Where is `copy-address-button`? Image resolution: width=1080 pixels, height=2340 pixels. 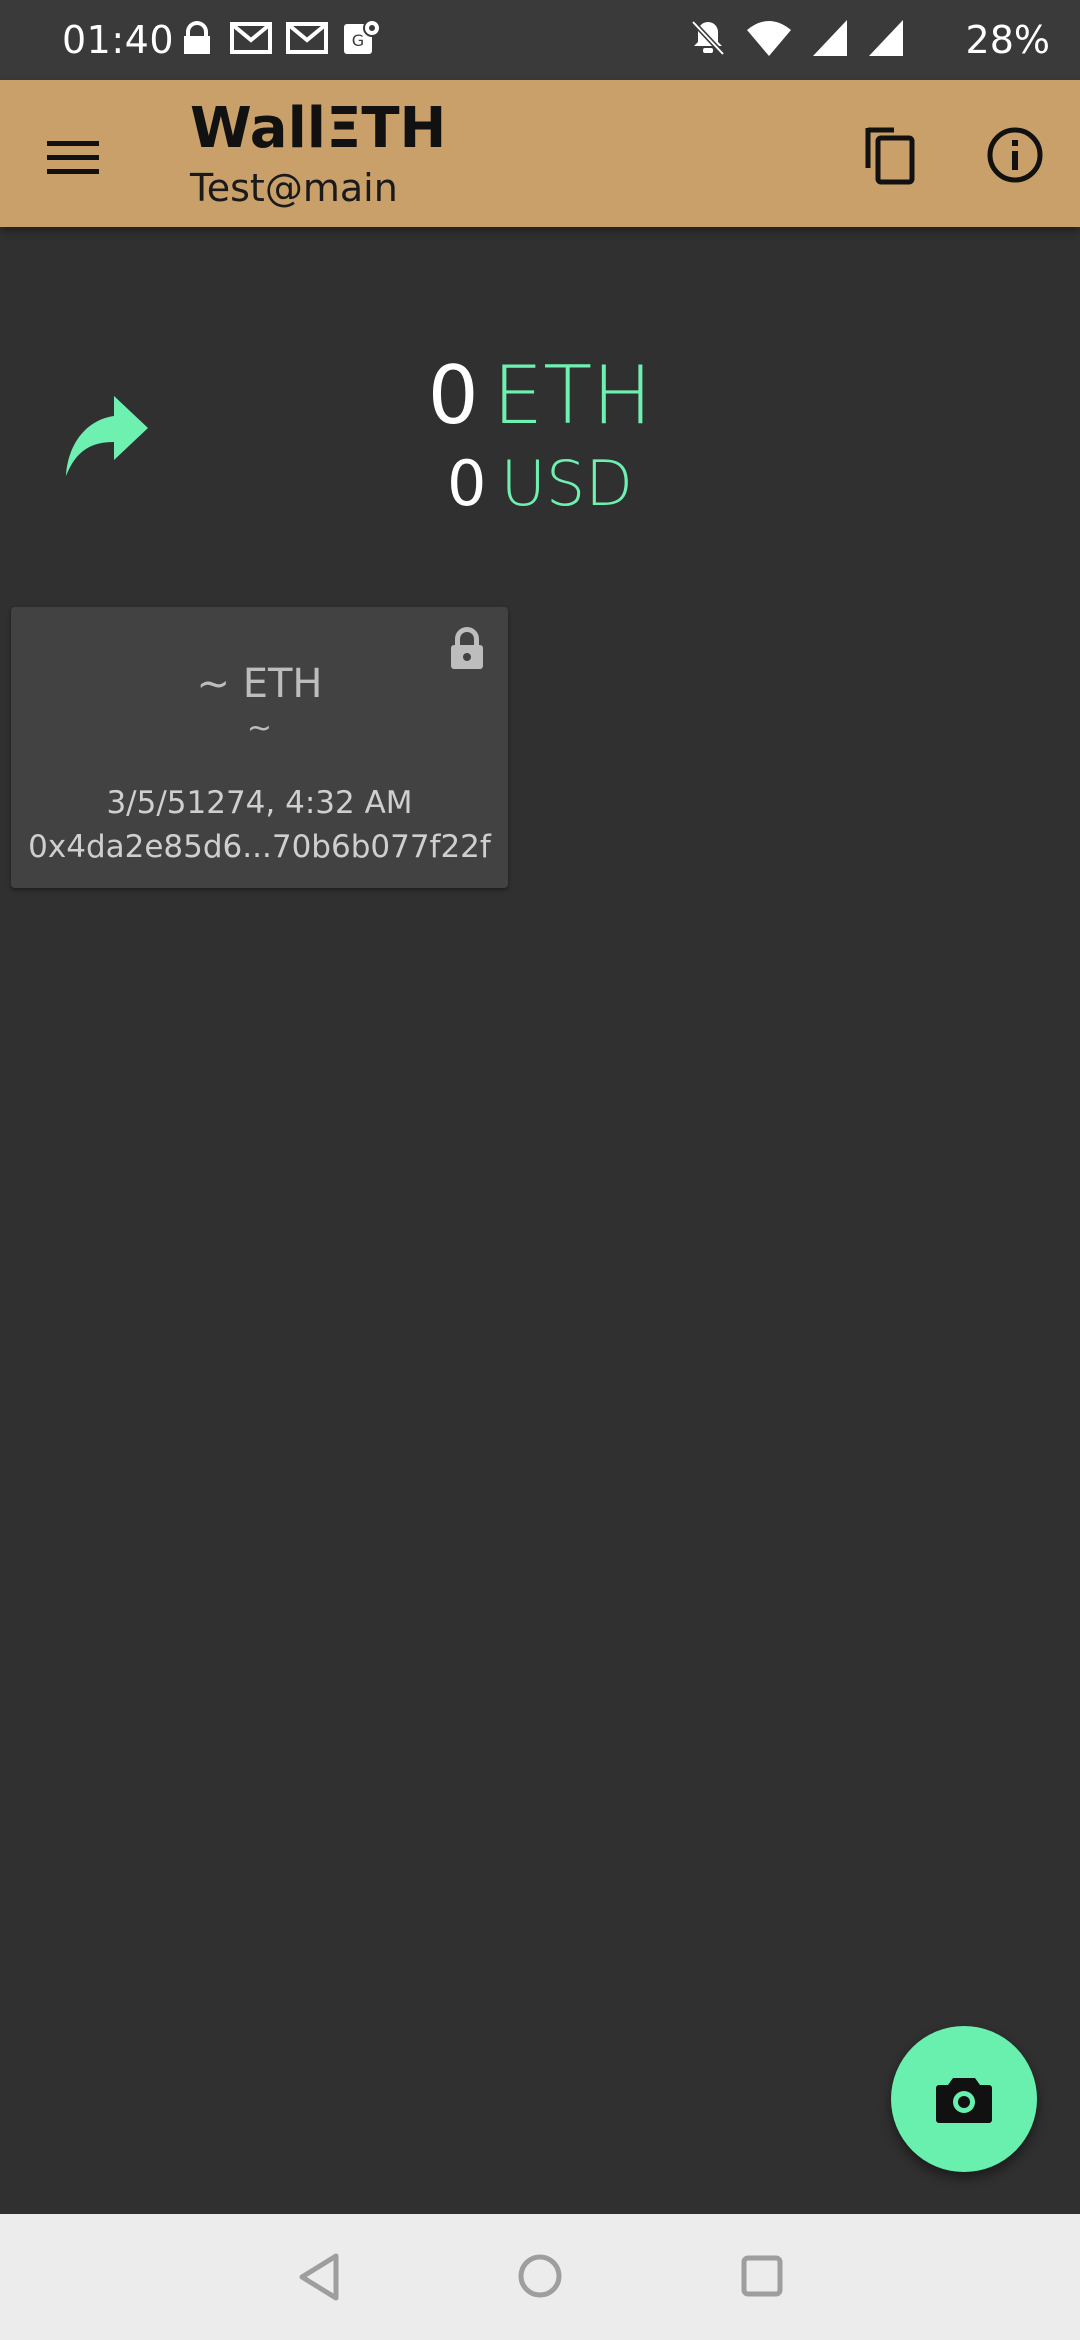
copy-address-button is located at coordinates (890, 155).